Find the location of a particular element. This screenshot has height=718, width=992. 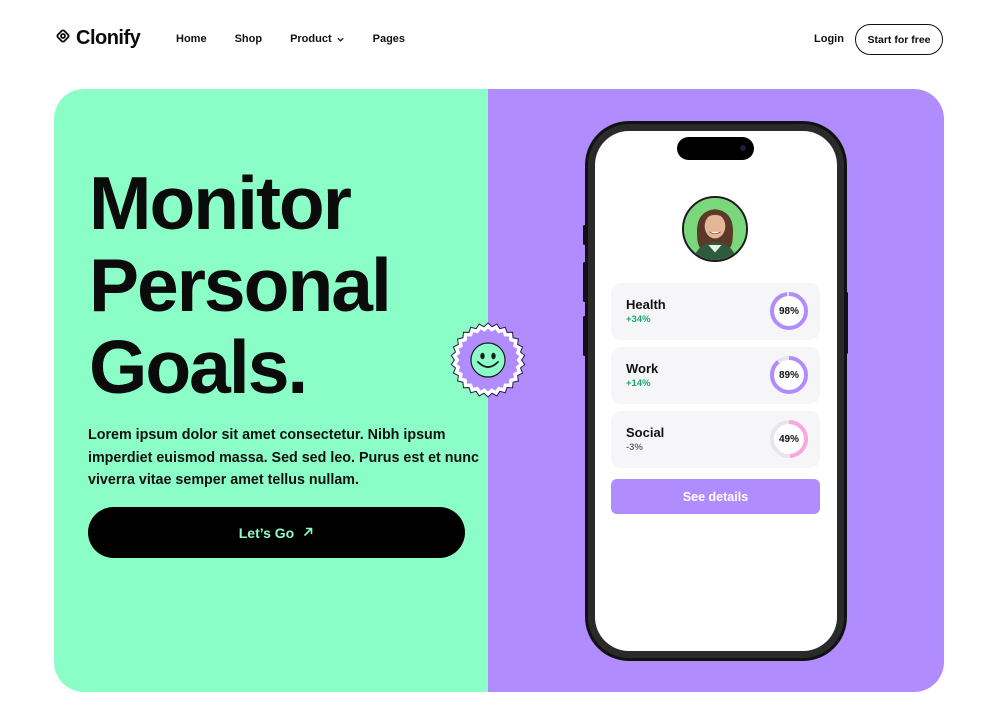

lets-go-label: Let’s Go is located at coordinates (266, 532).